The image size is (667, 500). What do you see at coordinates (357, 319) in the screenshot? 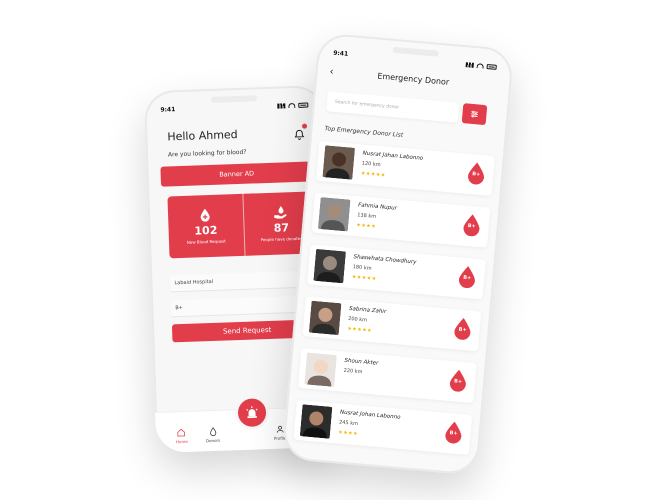
I see `donor-distance: 200 km` at bounding box center [357, 319].